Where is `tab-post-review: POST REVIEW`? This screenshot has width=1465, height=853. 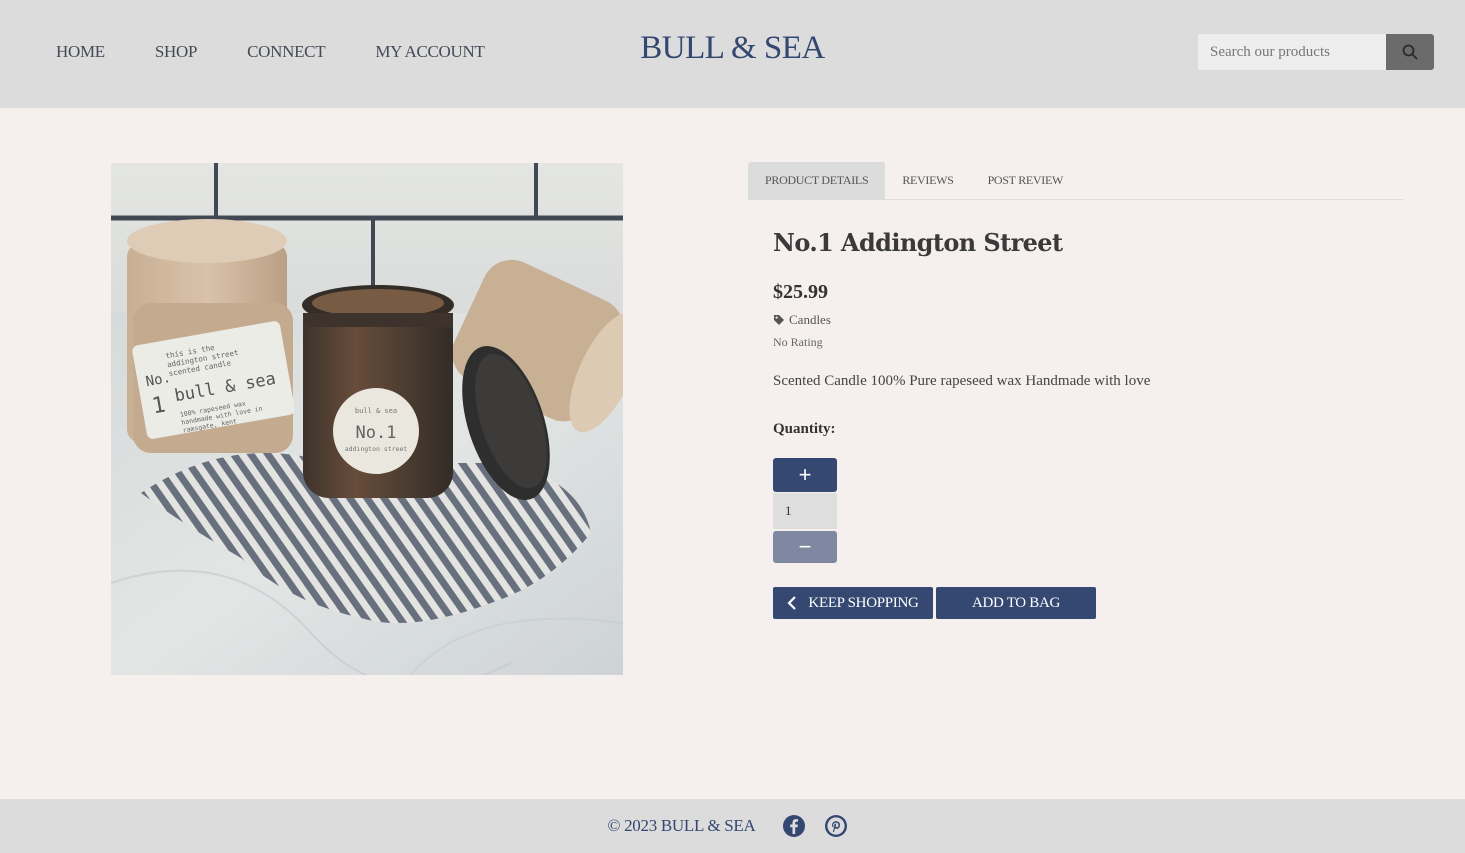
tab-post-review: POST REVIEW is located at coordinates (1025, 180).